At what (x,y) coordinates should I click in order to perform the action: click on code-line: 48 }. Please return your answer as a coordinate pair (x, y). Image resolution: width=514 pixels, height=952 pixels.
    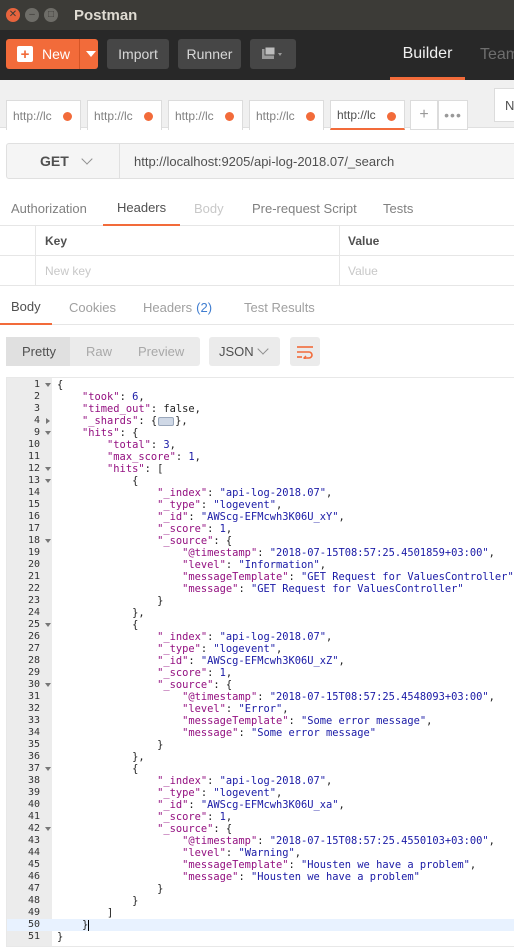
    Looking at the image, I should click on (260, 901).